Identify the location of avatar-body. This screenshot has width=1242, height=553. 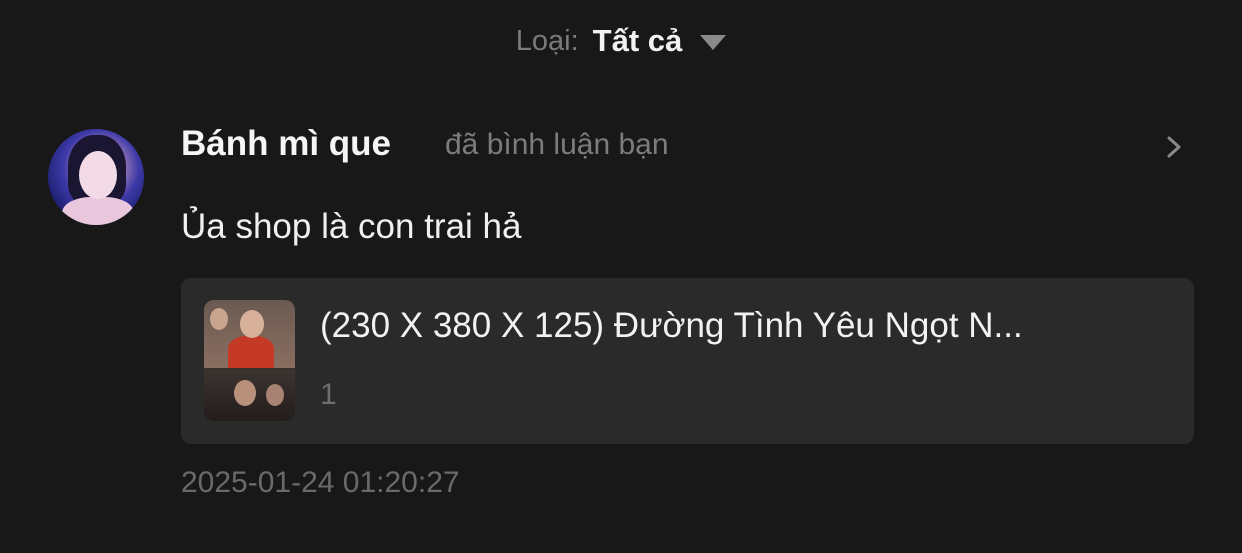
(98, 211).